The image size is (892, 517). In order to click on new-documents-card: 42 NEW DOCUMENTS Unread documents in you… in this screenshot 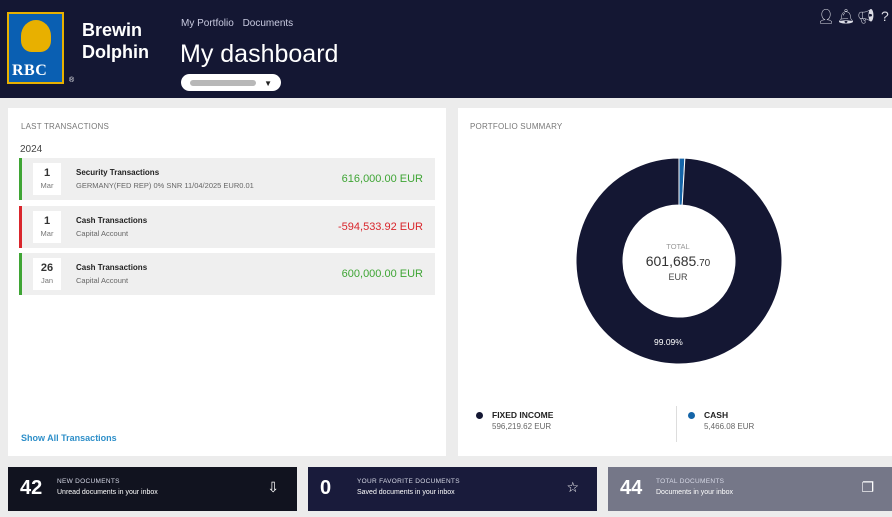, I will do `click(152, 489)`.